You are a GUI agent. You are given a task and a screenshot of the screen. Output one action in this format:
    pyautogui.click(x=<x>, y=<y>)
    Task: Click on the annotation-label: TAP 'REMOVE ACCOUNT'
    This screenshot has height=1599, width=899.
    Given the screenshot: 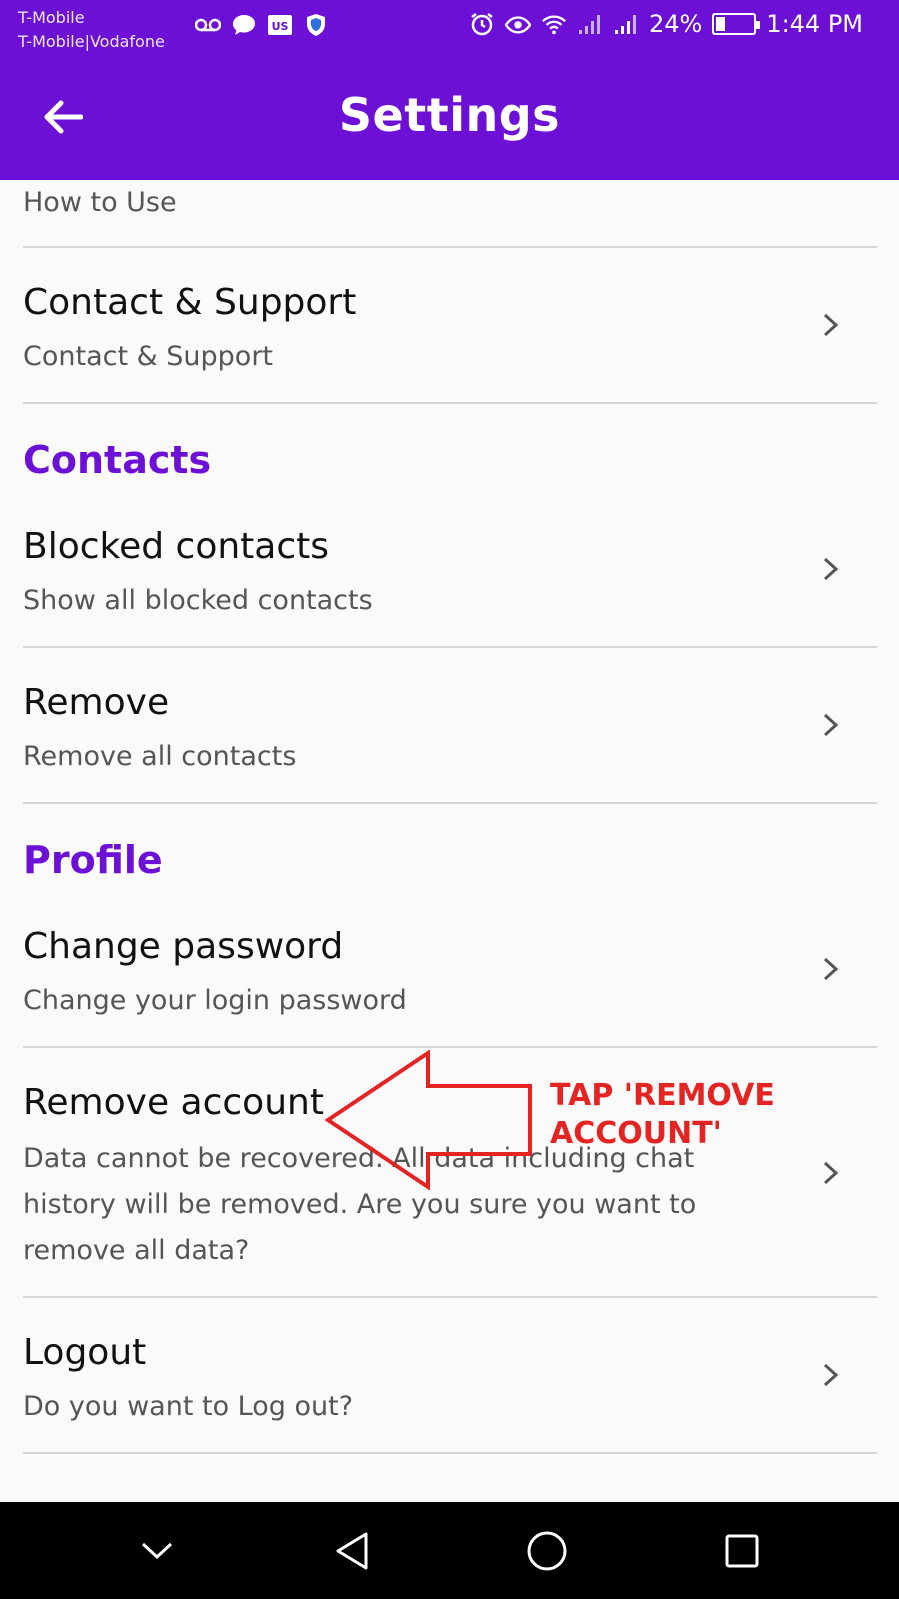 What is the action you would take?
    pyautogui.click(x=662, y=1115)
    